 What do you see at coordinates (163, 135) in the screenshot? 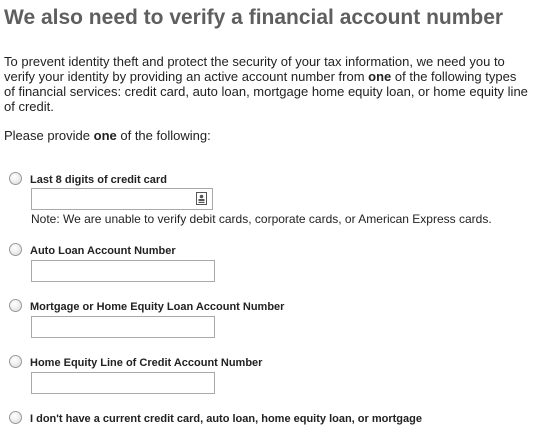
I see `instruction-text-end: of the following:` at bounding box center [163, 135].